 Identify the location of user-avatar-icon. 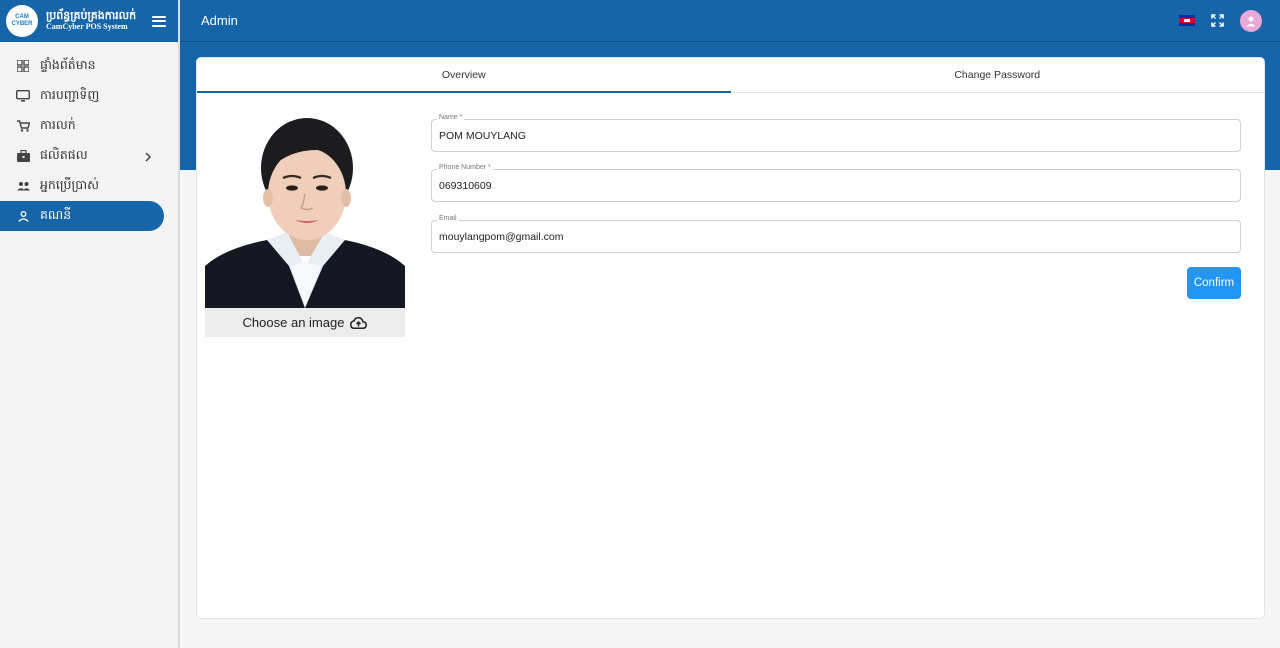
(1251, 20).